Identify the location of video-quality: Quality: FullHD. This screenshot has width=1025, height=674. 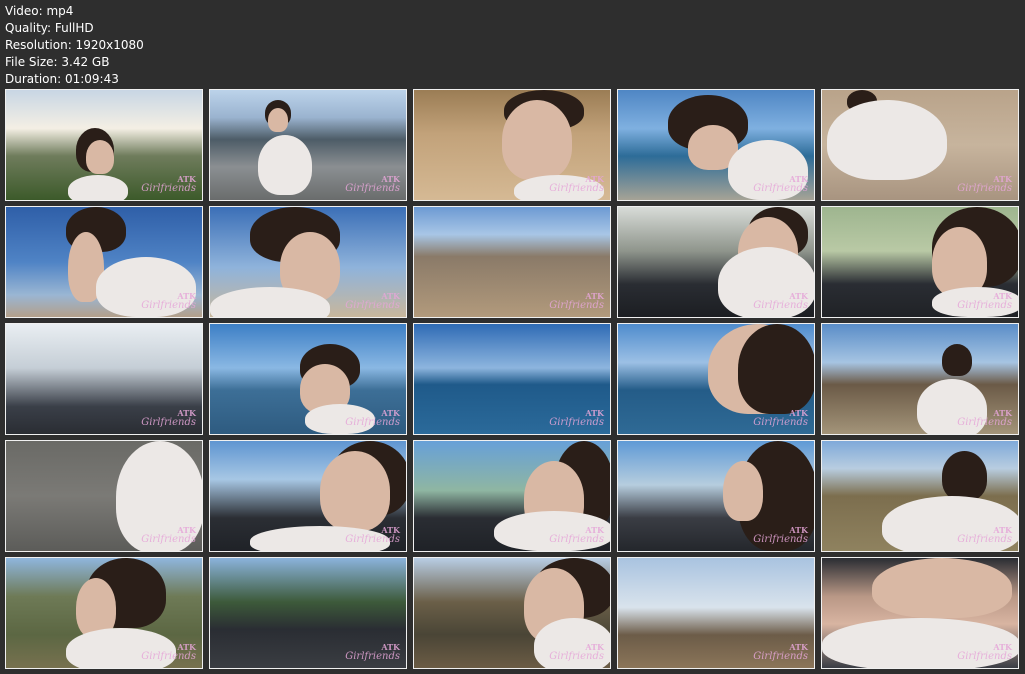
(49, 28).